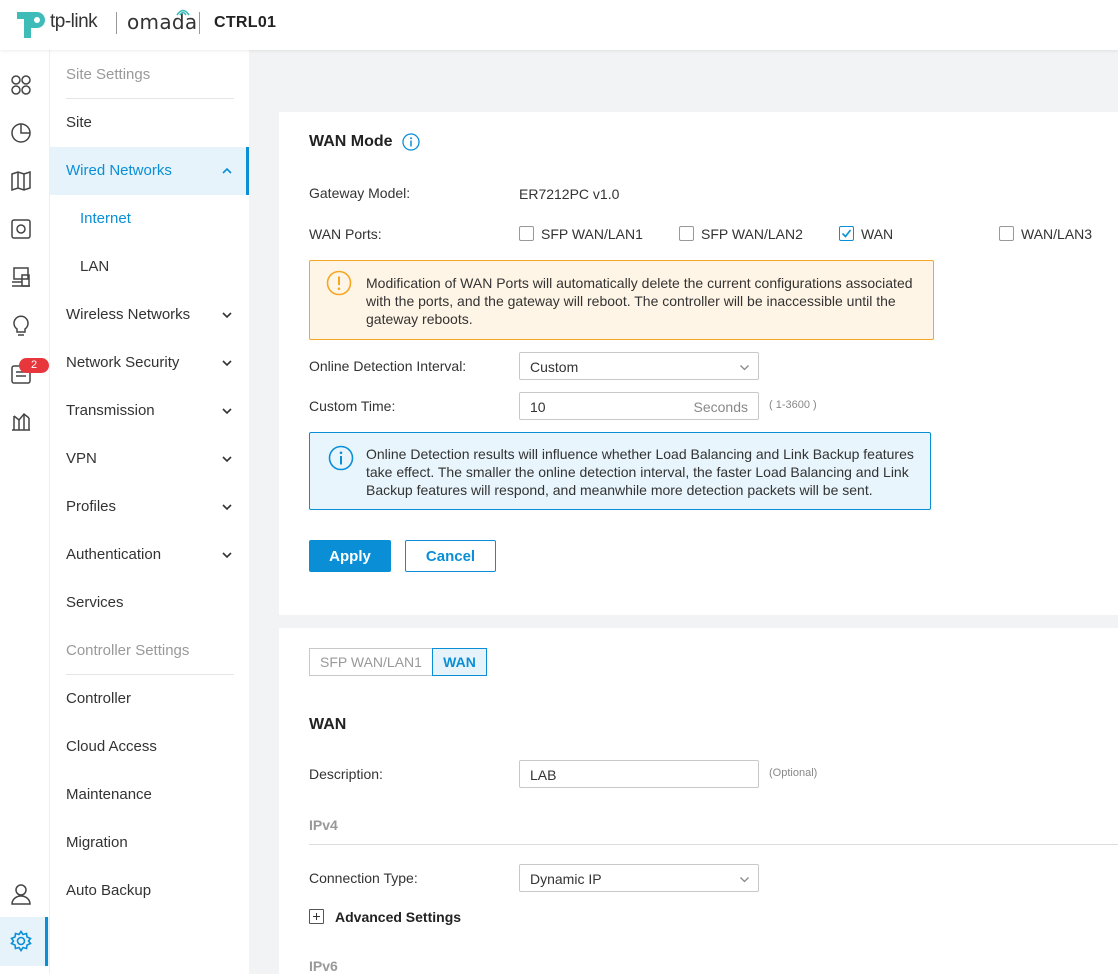 This screenshot has height=974, width=1118. I want to click on select-value: Dynamic IP, so click(566, 879).